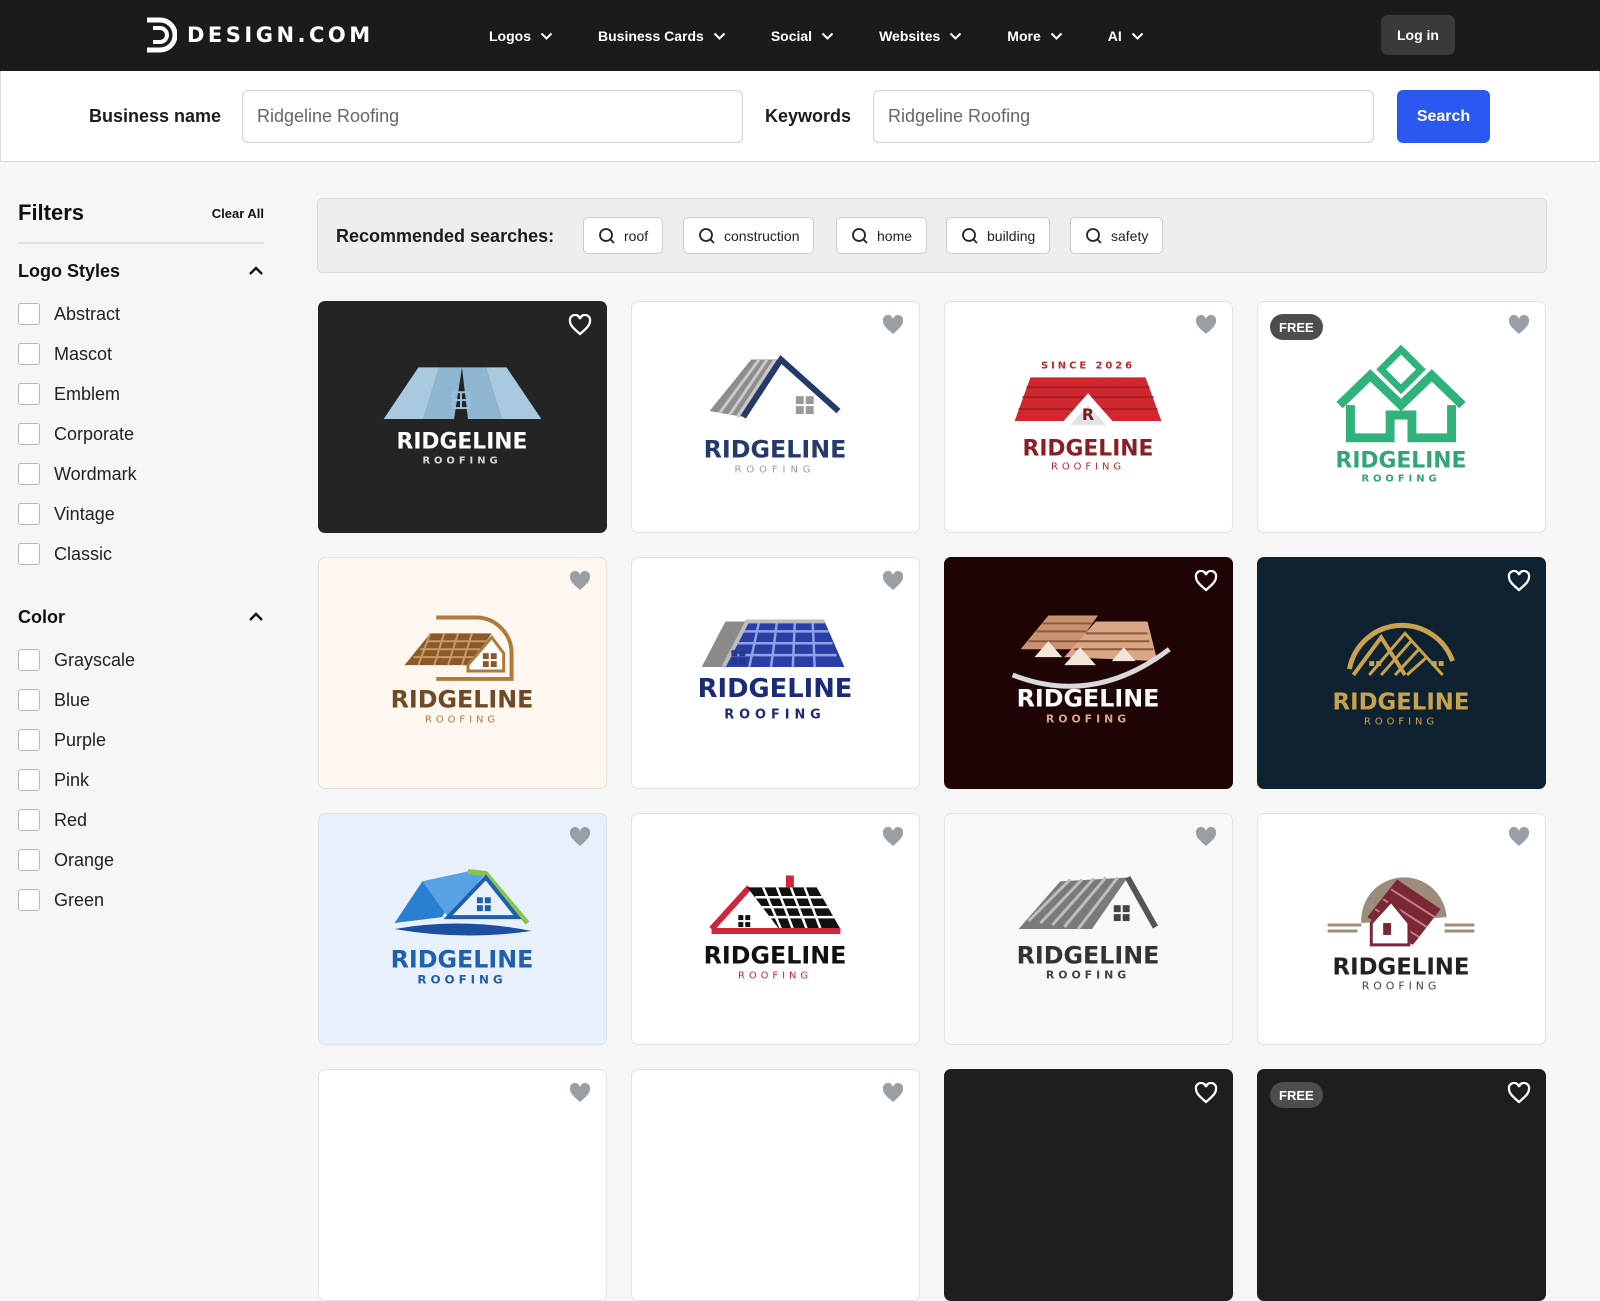 The height and width of the screenshot is (1301, 1600). What do you see at coordinates (998, 235) in the screenshot?
I see `chip-building: building` at bounding box center [998, 235].